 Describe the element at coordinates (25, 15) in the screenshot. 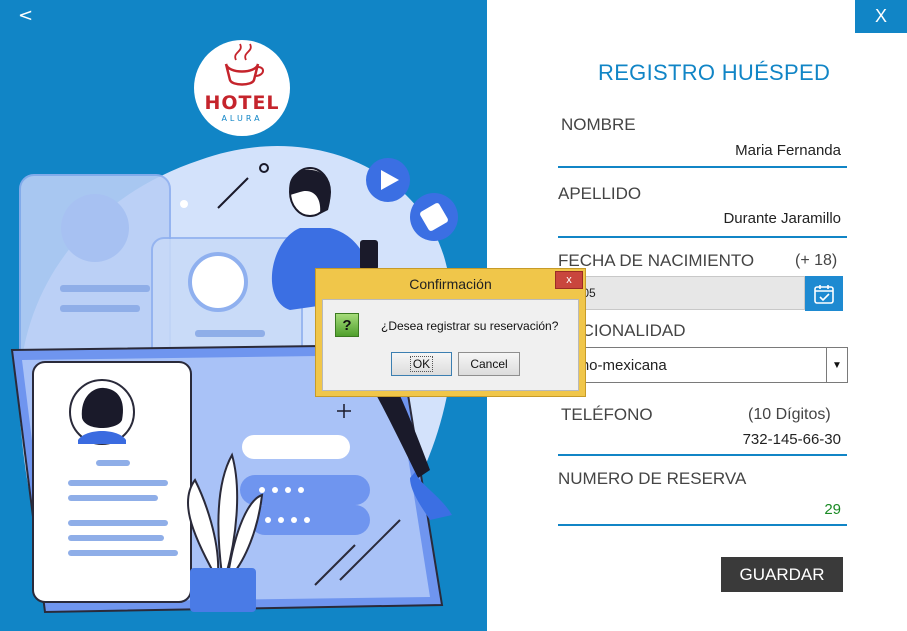

I see `back-button: <` at that location.